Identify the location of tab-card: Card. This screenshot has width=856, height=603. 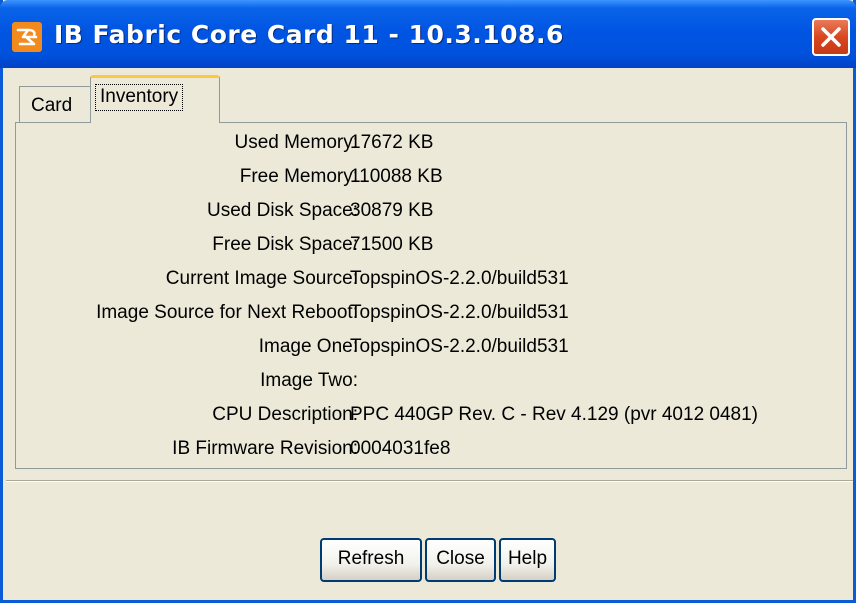
(55, 104).